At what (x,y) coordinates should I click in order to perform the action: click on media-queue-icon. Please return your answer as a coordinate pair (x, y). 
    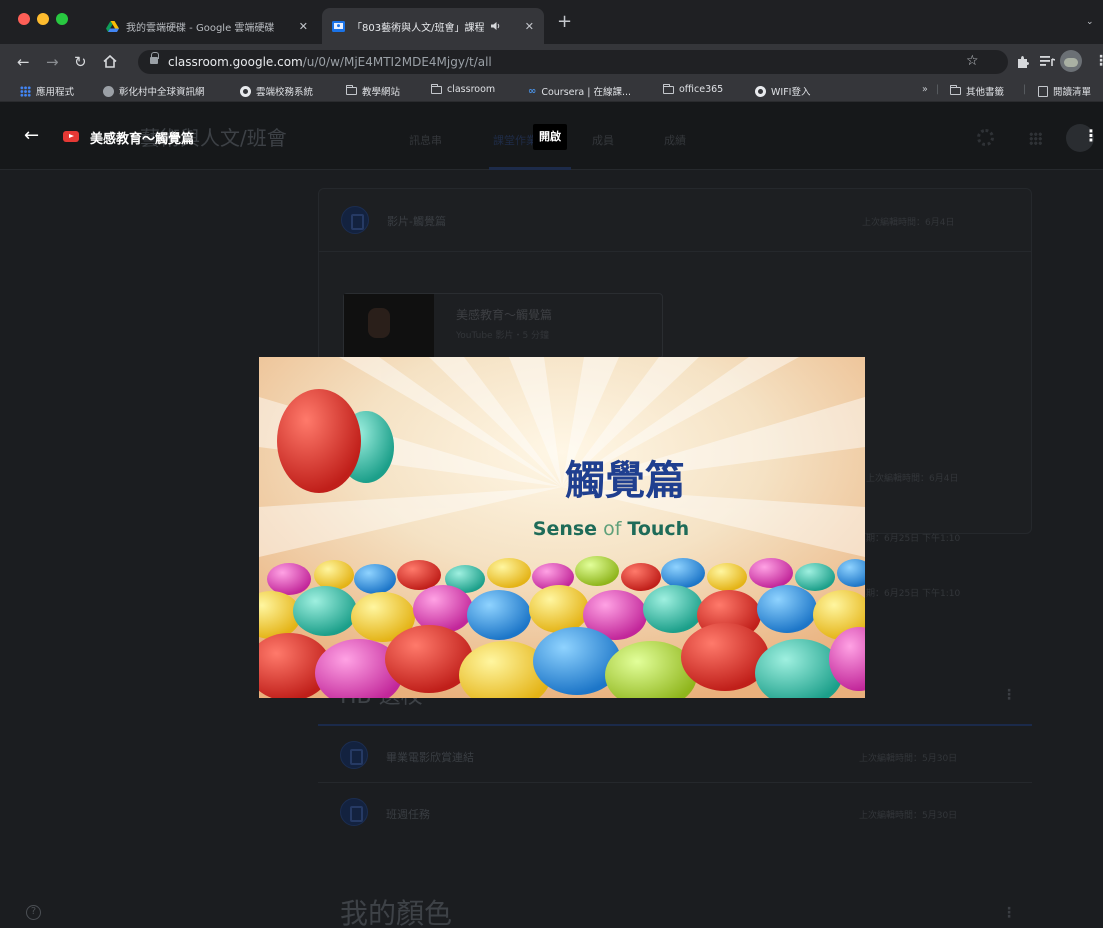
    Looking at the image, I should click on (1047, 61).